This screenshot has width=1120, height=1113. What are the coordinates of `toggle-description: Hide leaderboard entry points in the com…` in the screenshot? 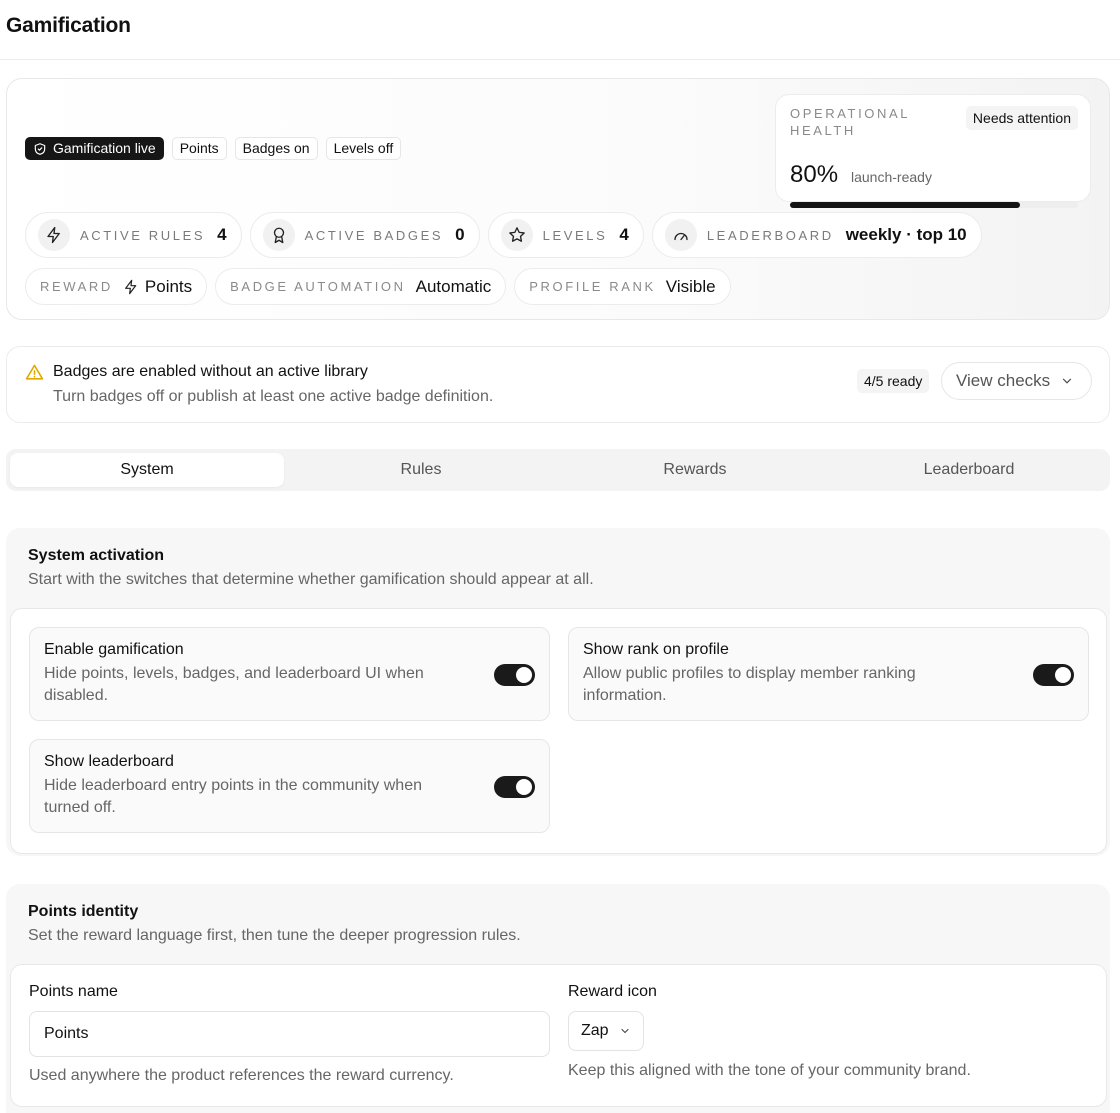 It's located at (233, 796).